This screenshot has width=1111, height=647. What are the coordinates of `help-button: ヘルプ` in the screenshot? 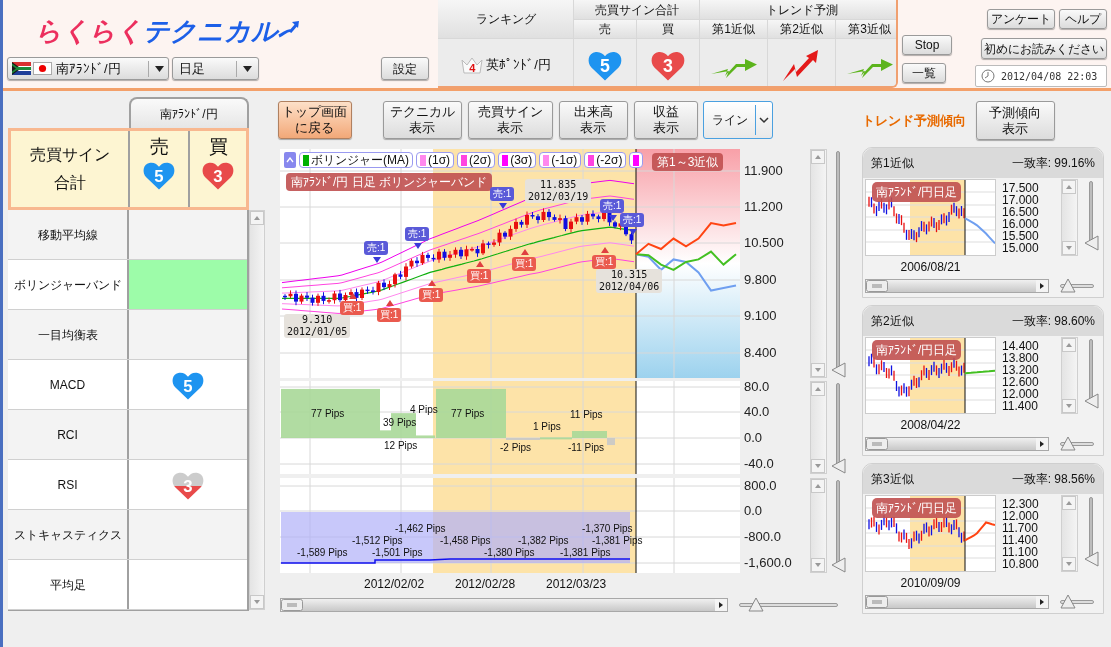 It's located at (1083, 19).